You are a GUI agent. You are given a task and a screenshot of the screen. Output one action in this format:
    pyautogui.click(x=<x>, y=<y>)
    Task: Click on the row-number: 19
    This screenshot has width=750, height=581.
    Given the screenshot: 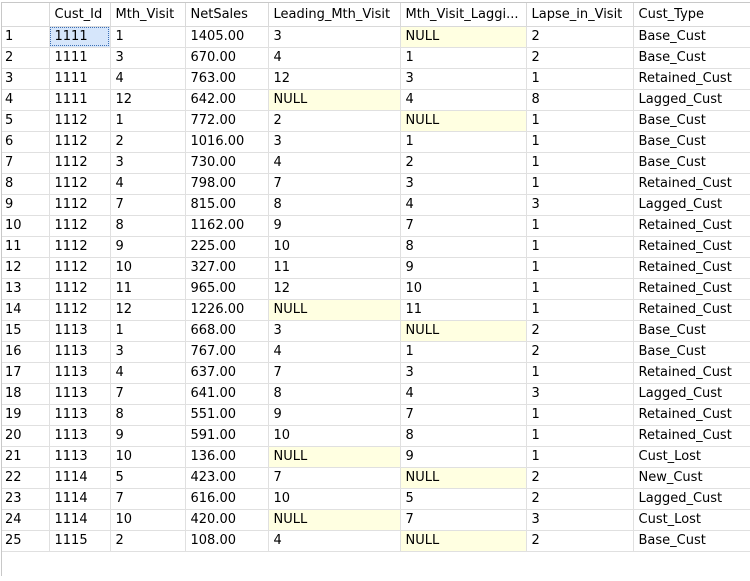 What is the action you would take?
    pyautogui.click(x=26, y=415)
    